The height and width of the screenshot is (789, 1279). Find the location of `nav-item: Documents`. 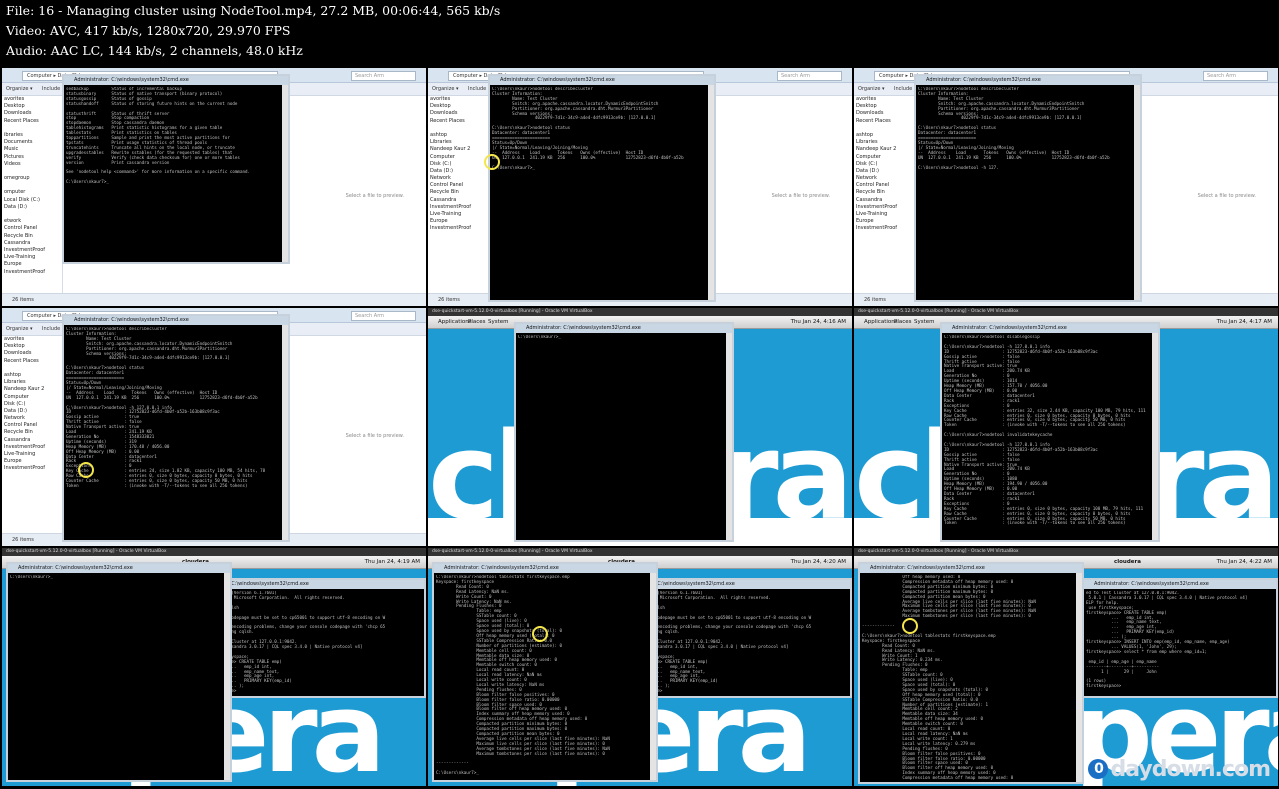

nav-item: Documents is located at coordinates (32, 142).